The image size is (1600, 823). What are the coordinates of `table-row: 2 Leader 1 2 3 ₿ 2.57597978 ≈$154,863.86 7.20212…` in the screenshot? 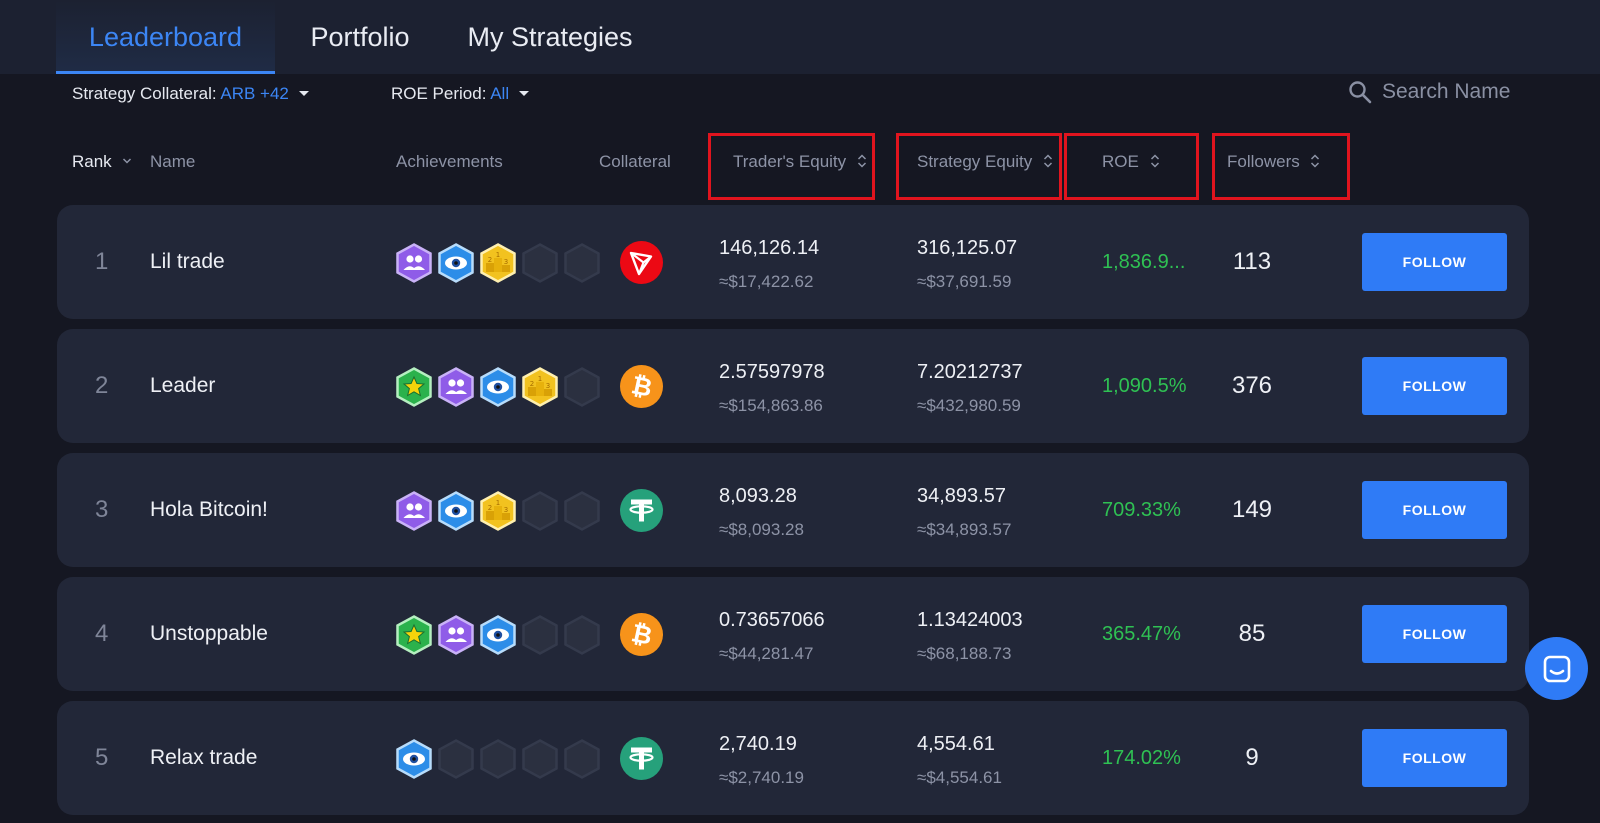 It's located at (793, 386).